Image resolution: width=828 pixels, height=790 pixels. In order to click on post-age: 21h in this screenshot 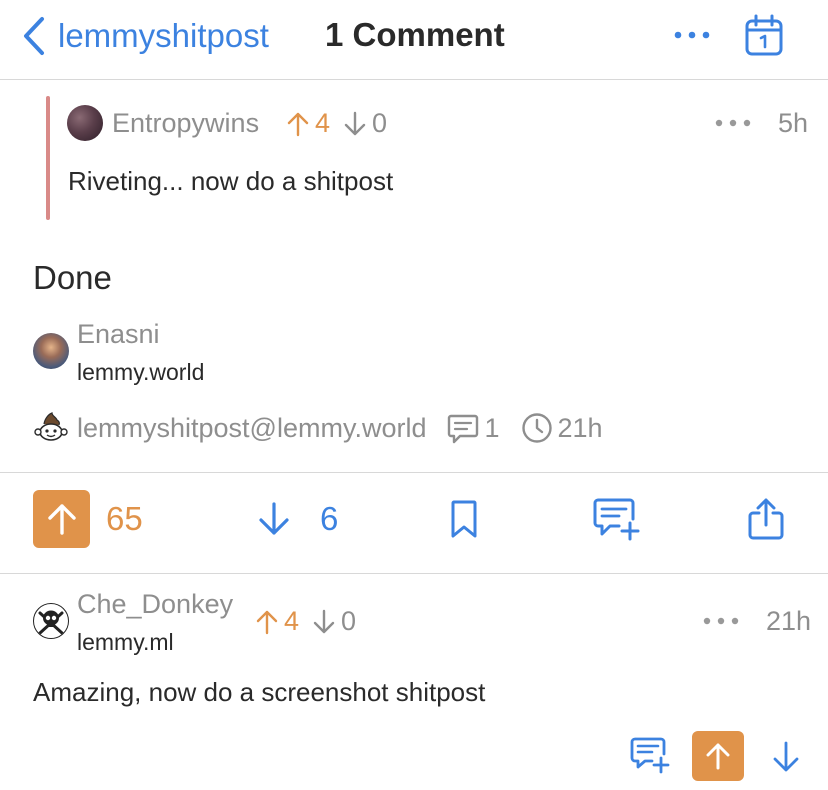, I will do `click(580, 427)`.